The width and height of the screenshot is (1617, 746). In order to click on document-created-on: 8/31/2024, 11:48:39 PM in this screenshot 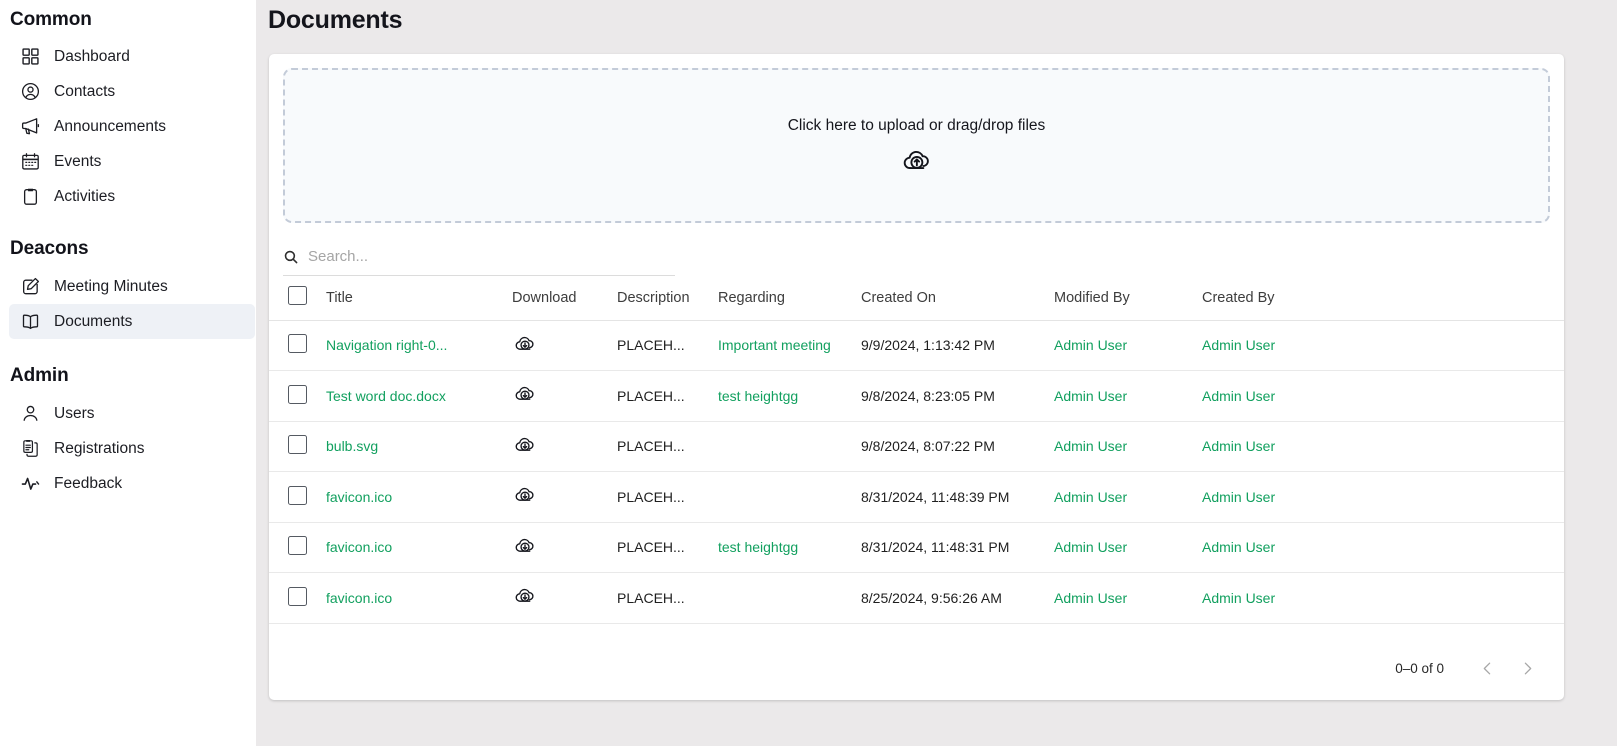, I will do `click(935, 496)`.